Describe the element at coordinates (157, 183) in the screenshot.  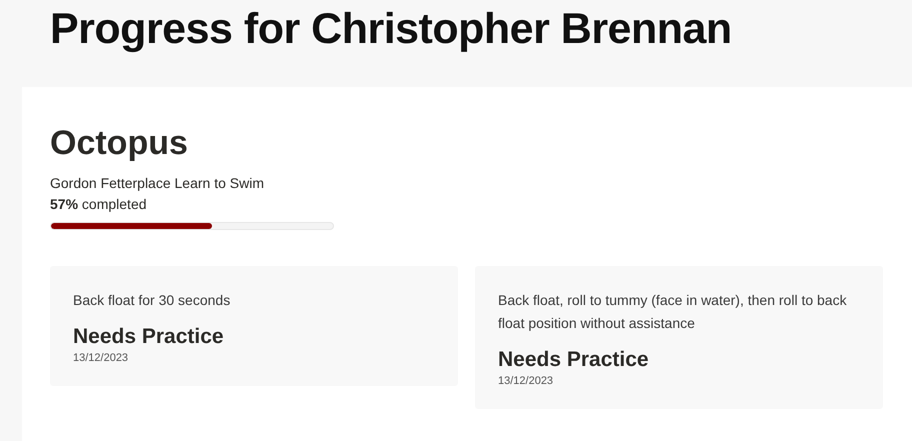
I see `program-name: Gordon Fetterplace Learn to Swim` at that location.